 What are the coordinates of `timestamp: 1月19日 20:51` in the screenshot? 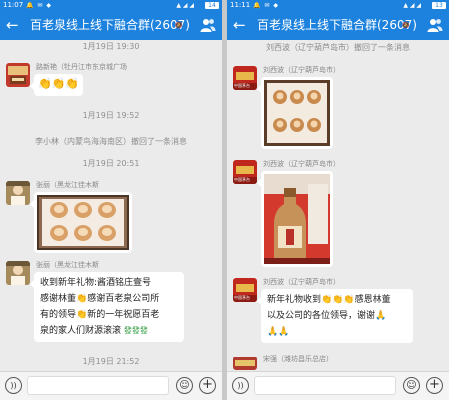 It's located at (111, 163).